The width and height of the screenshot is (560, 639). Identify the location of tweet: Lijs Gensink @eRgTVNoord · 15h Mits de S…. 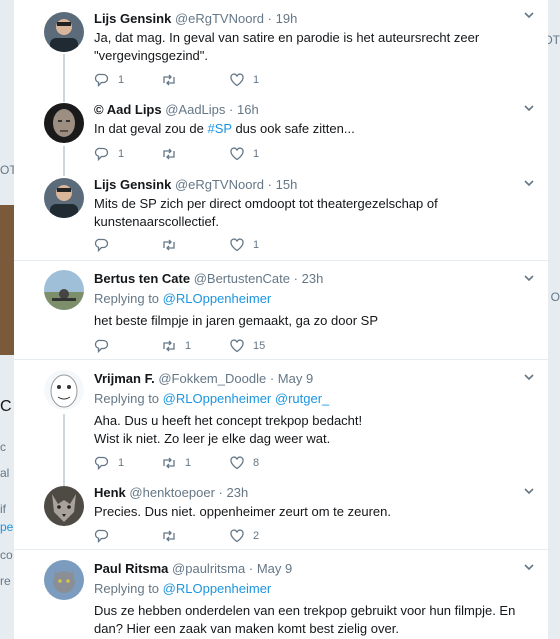
(281, 217).